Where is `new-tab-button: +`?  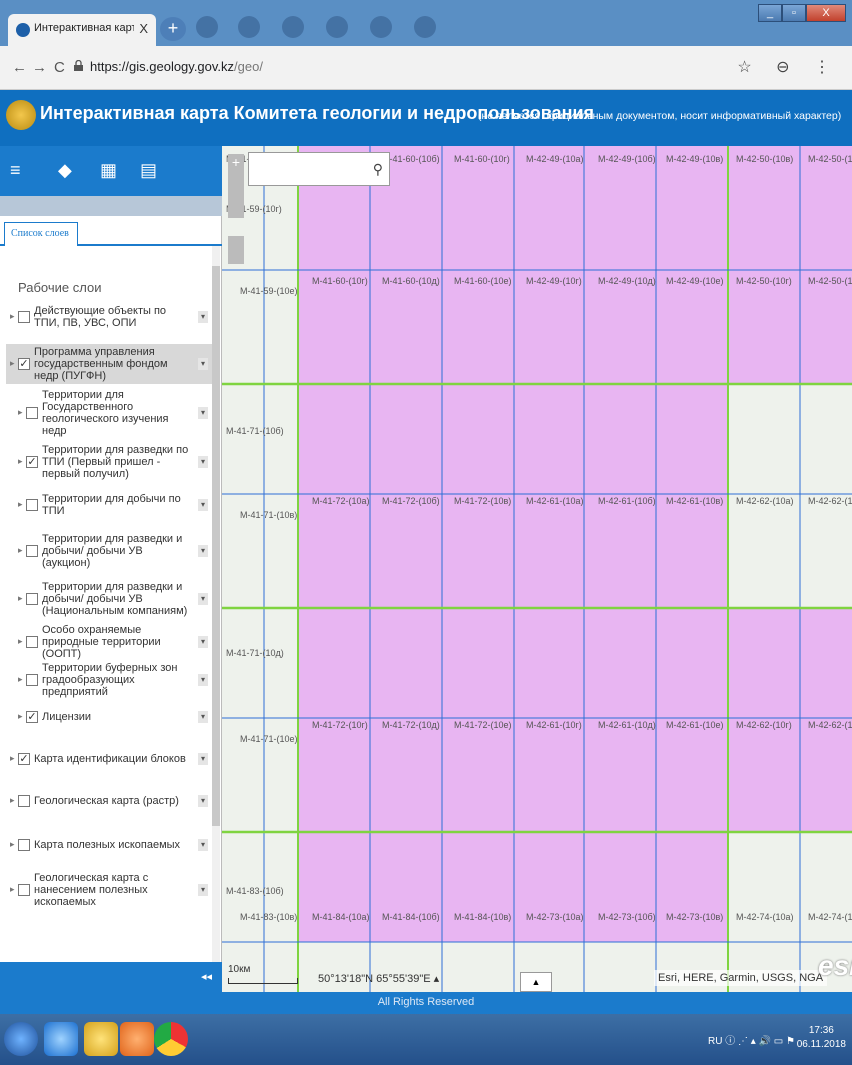 new-tab-button: + is located at coordinates (173, 29).